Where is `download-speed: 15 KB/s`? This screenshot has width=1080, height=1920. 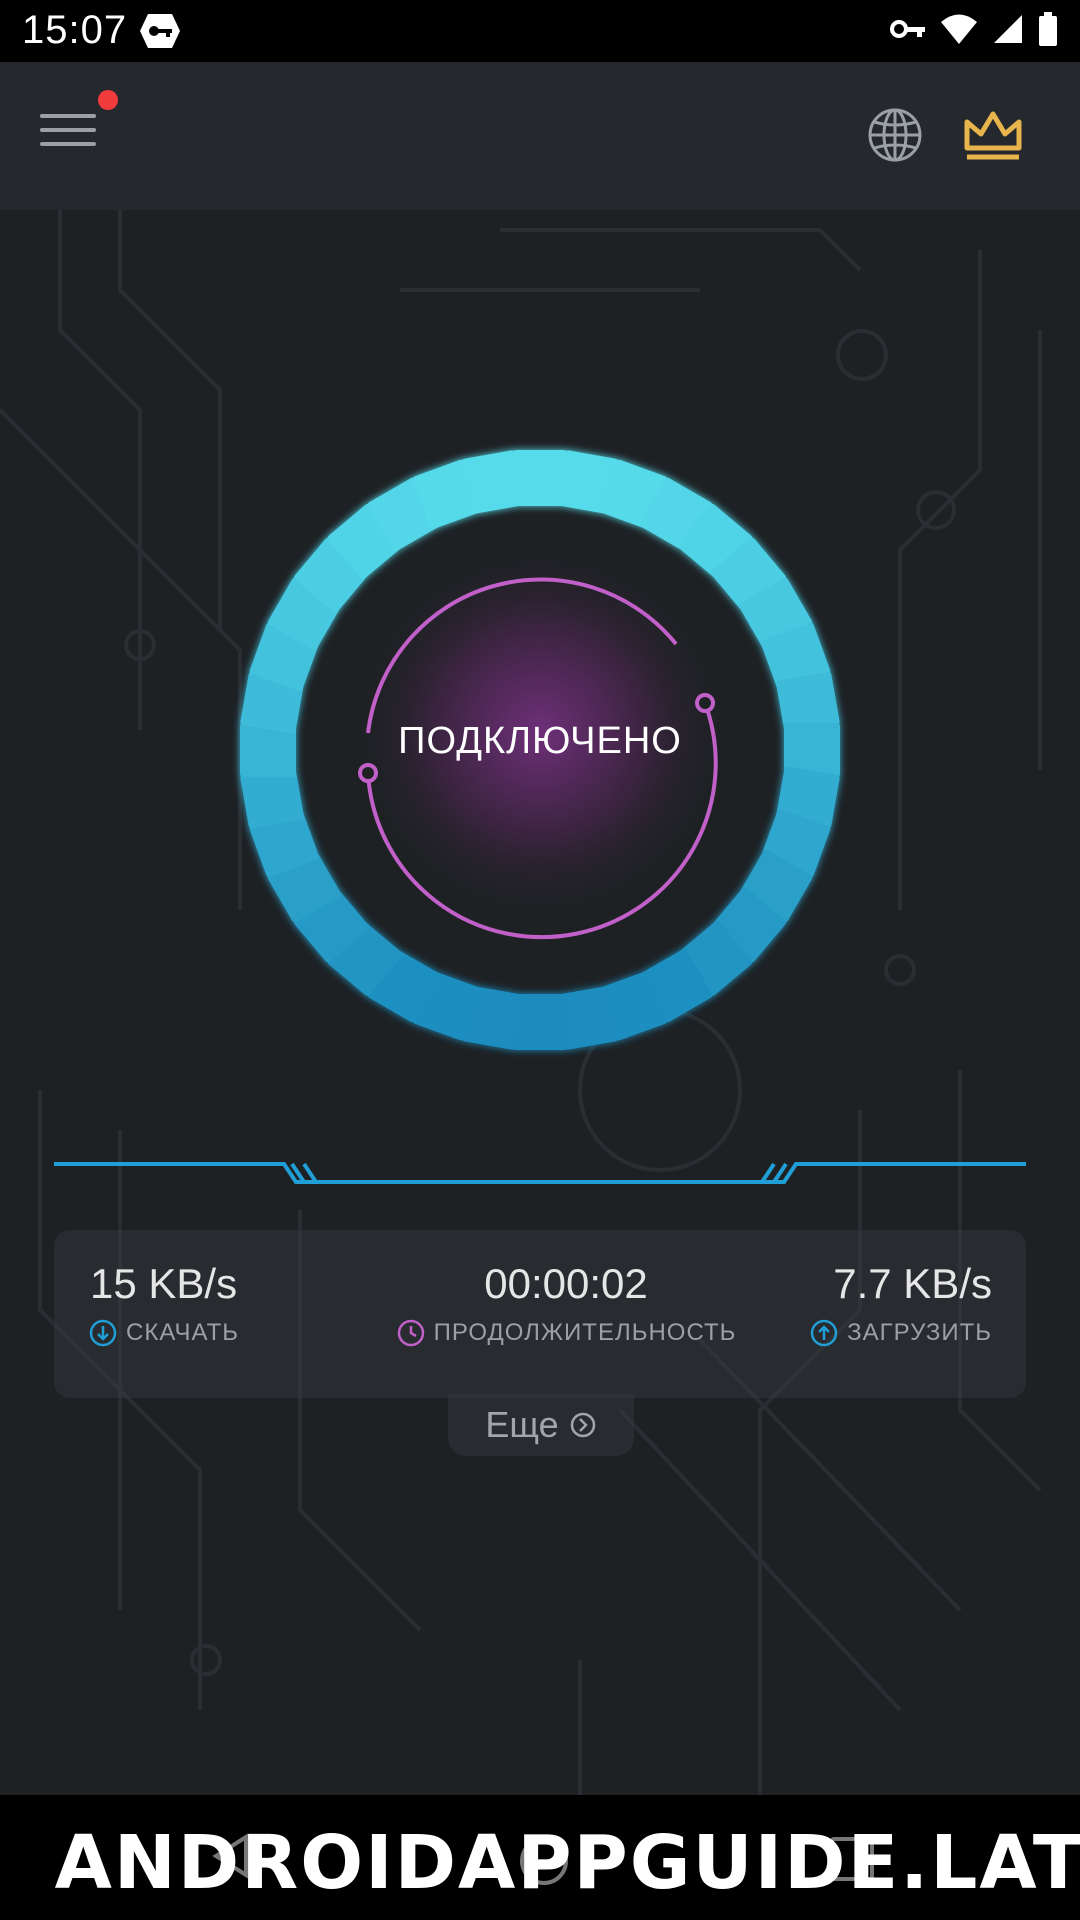 download-speed: 15 KB/s is located at coordinates (164, 1283).